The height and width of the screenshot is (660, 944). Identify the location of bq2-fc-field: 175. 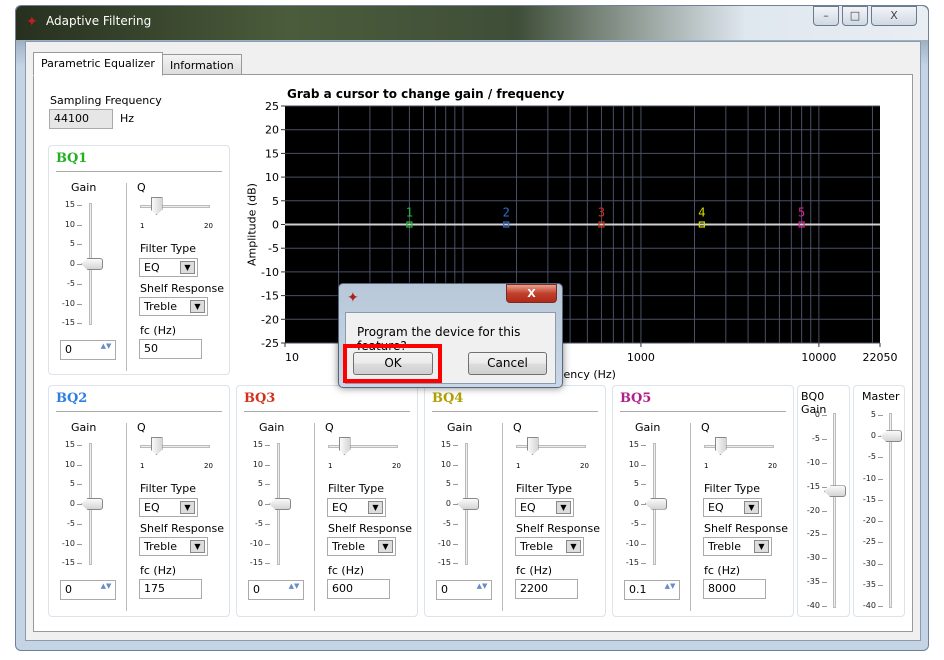
(170, 589).